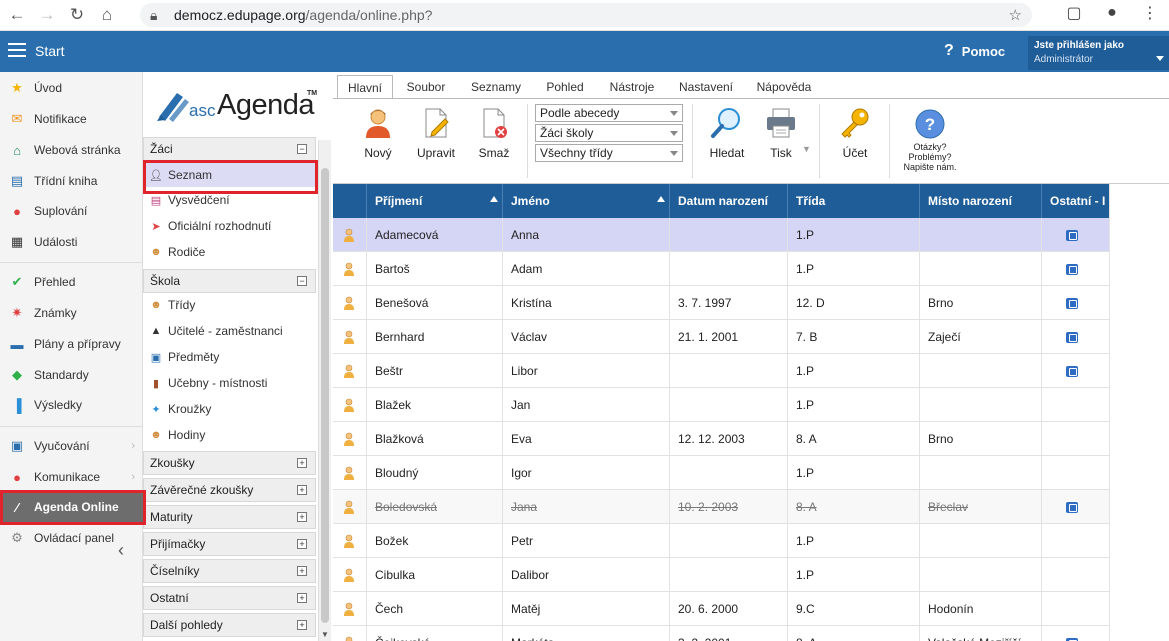 The image size is (1169, 641). I want to click on tree-group-ciselniky: Číselníky +, so click(229, 571).